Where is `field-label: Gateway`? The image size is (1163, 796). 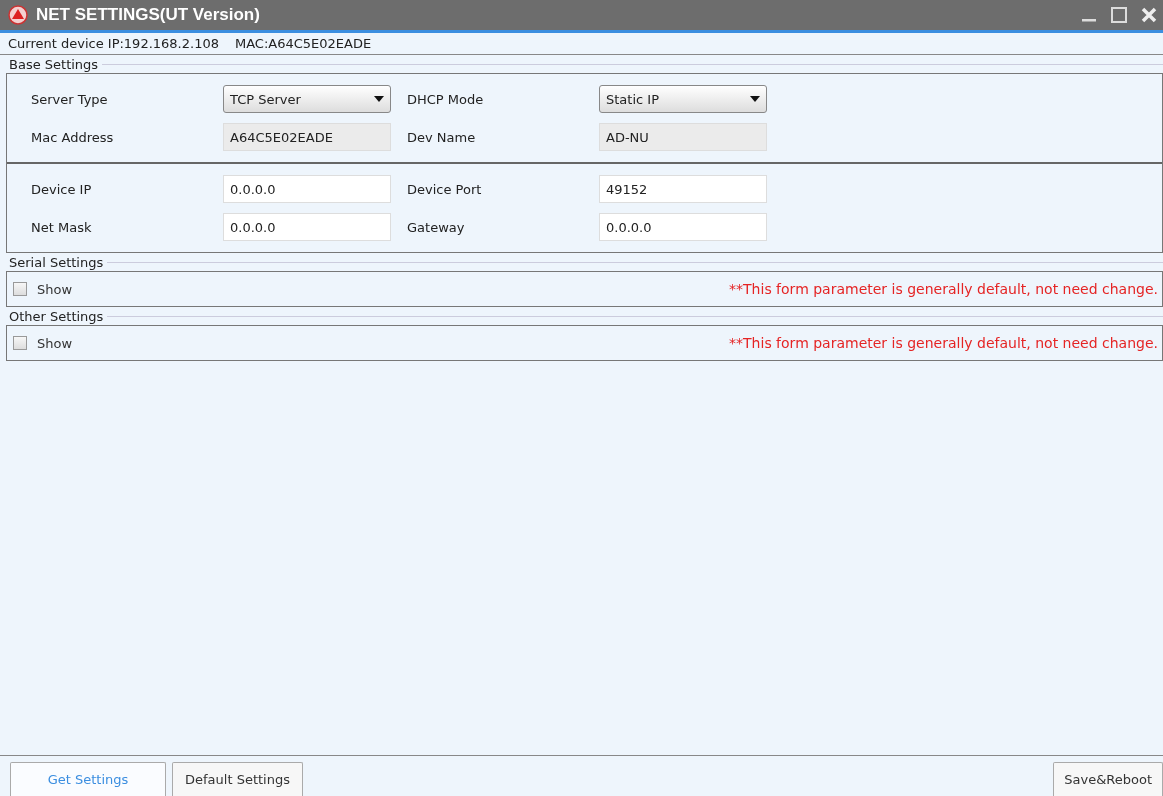
field-label: Gateway is located at coordinates (436, 227).